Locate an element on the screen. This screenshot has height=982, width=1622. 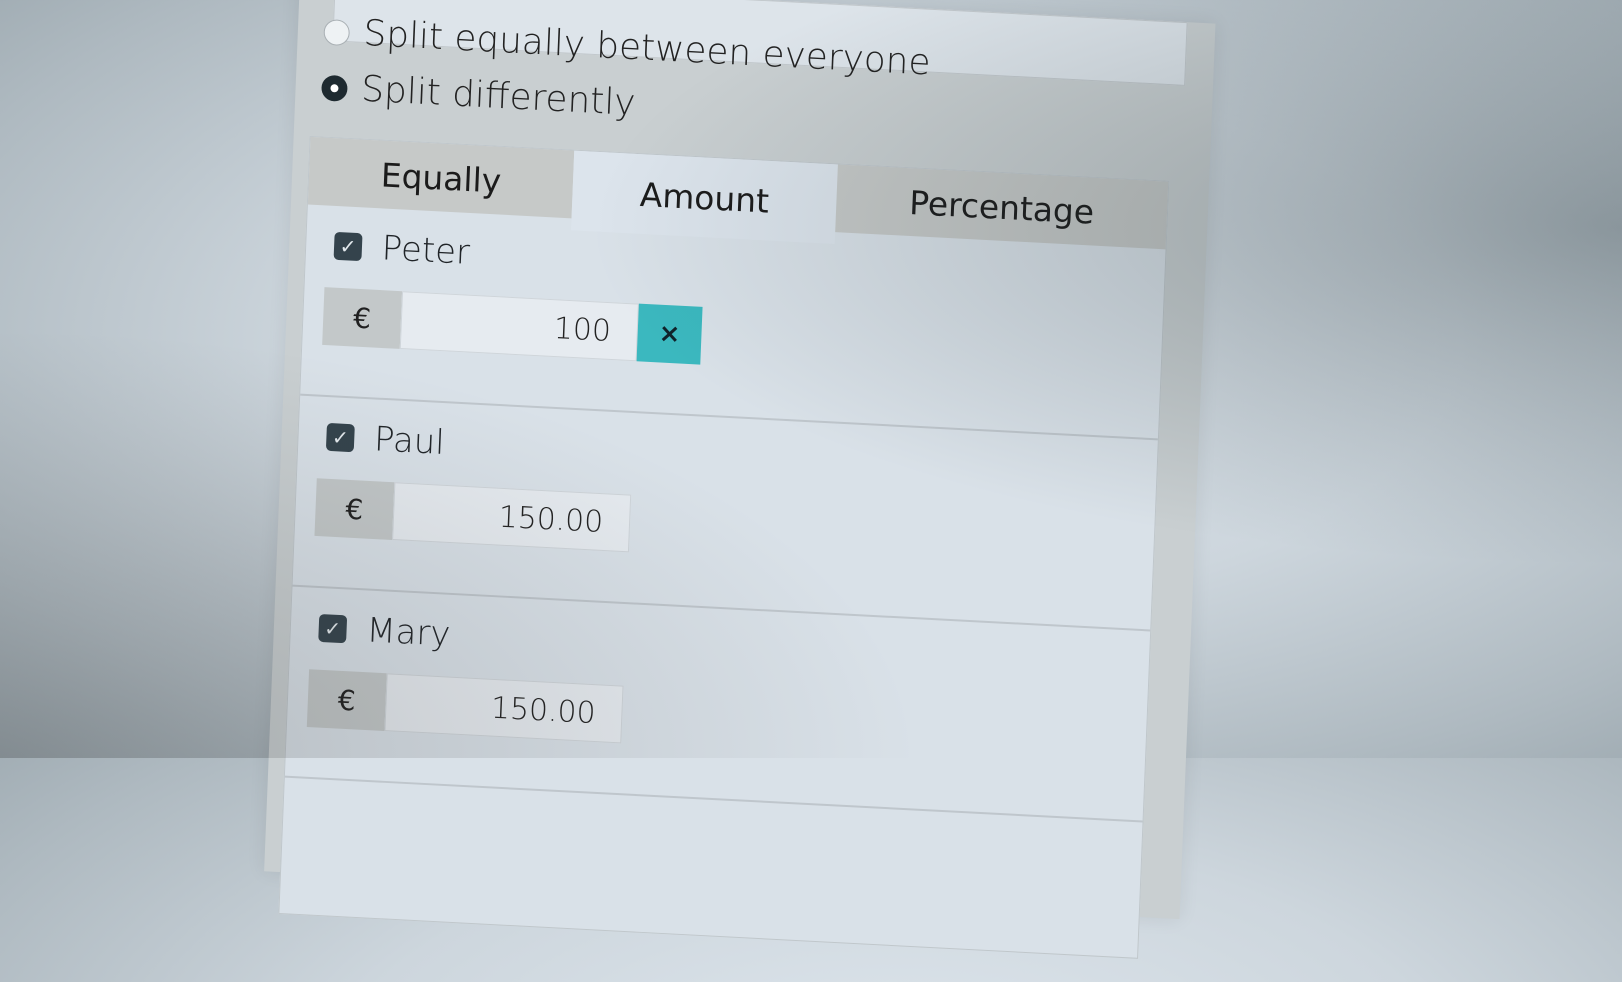
amount-input-group: € 100 × is located at coordinates (512, 326).